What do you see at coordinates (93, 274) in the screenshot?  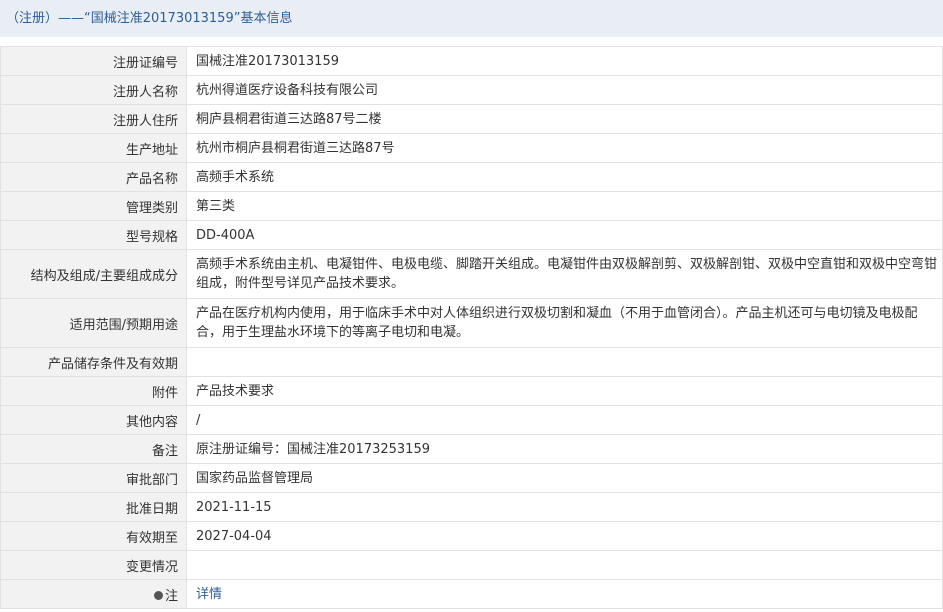 I see `row-label: 结构及组成/主要组成成分` at bounding box center [93, 274].